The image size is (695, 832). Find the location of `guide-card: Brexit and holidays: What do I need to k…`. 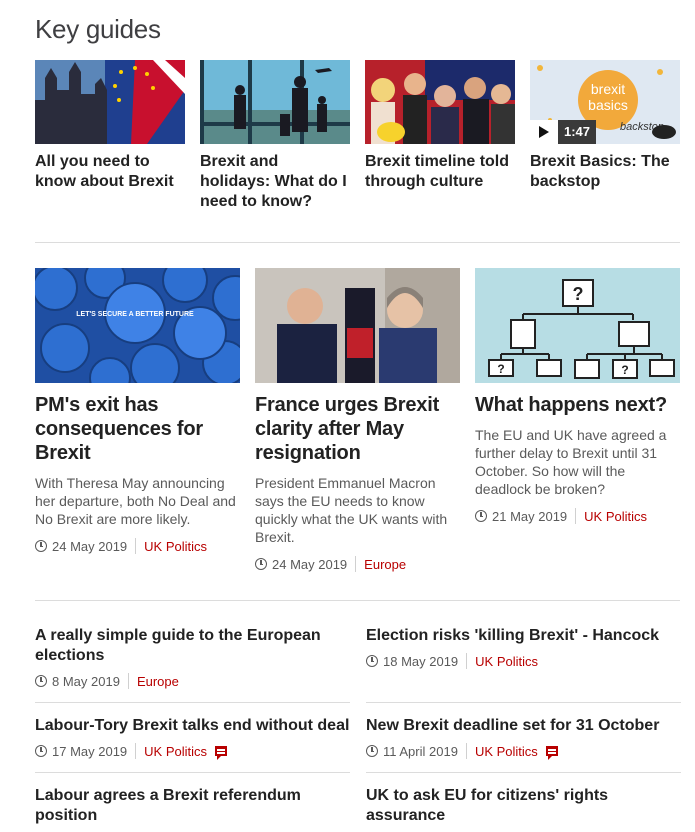

guide-card: Brexit and holidays: What do I need to k… is located at coordinates (275, 136).